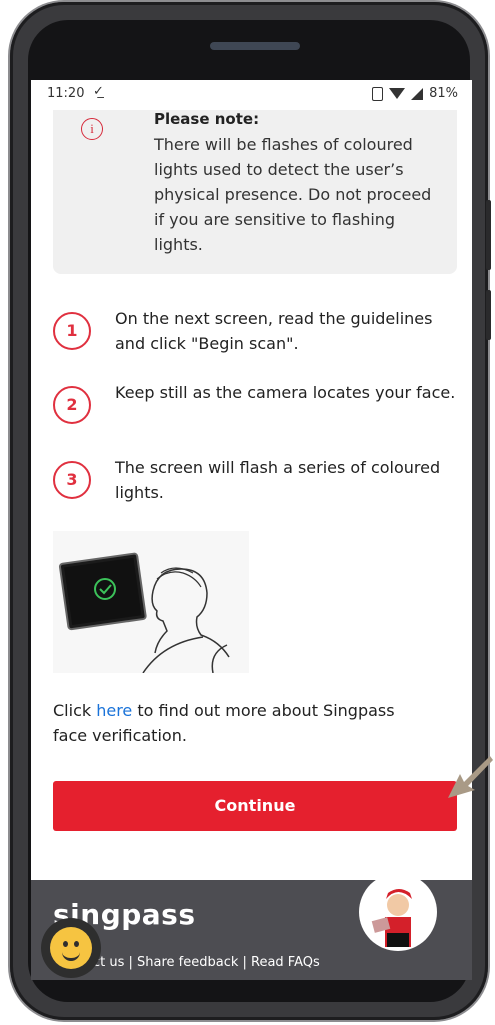 Image resolution: width=495 pixels, height=1025 pixels. Describe the element at coordinates (417, 93) in the screenshot. I see `cellular-icon` at that location.